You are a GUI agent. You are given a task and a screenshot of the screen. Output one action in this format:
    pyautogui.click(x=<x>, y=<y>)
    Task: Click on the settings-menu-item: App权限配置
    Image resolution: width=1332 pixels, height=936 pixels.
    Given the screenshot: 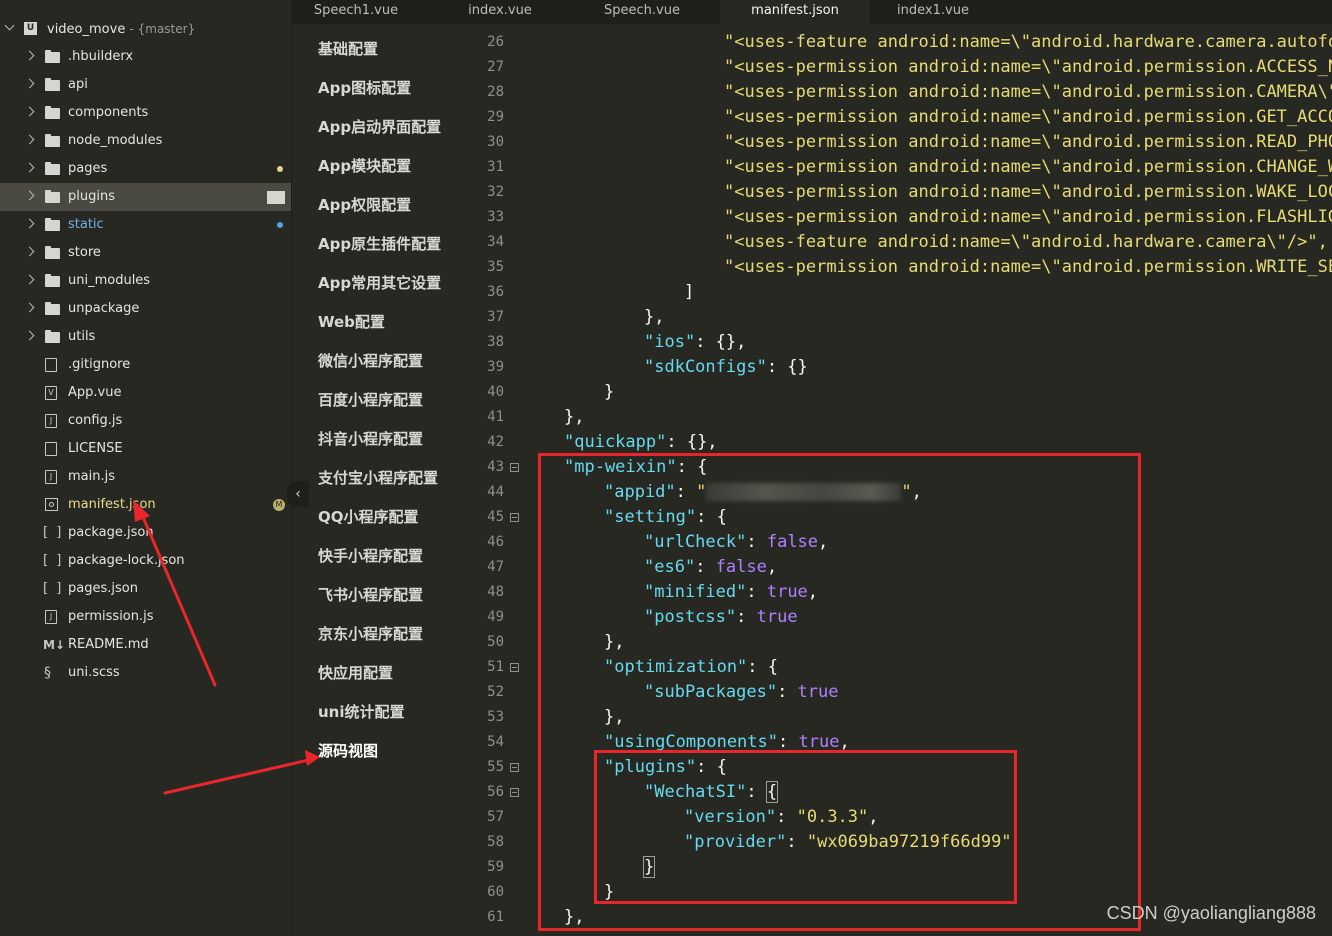 What is the action you would take?
    pyautogui.click(x=364, y=204)
    